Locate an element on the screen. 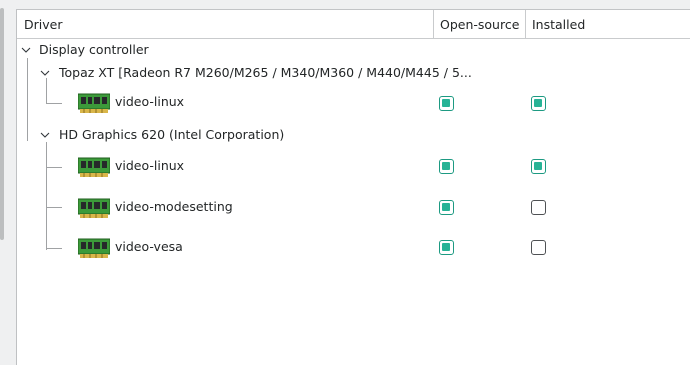  device-hd-graphics-620: HD Graphics 620 (Intel Corporation) is located at coordinates (171, 135).